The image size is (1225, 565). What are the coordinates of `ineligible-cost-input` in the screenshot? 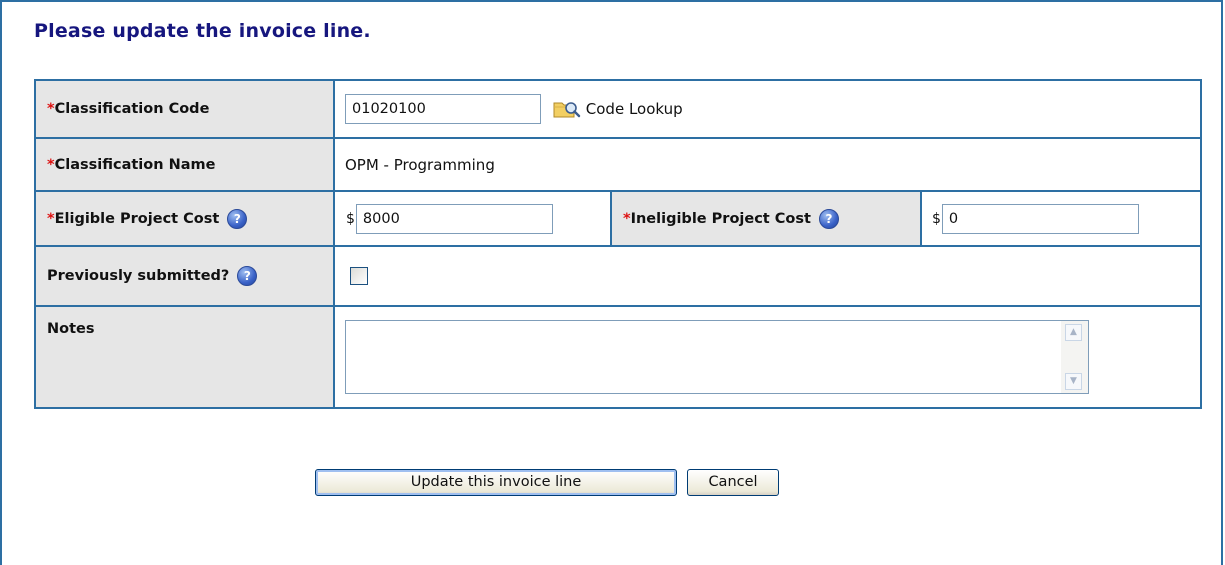 It's located at (1040, 218).